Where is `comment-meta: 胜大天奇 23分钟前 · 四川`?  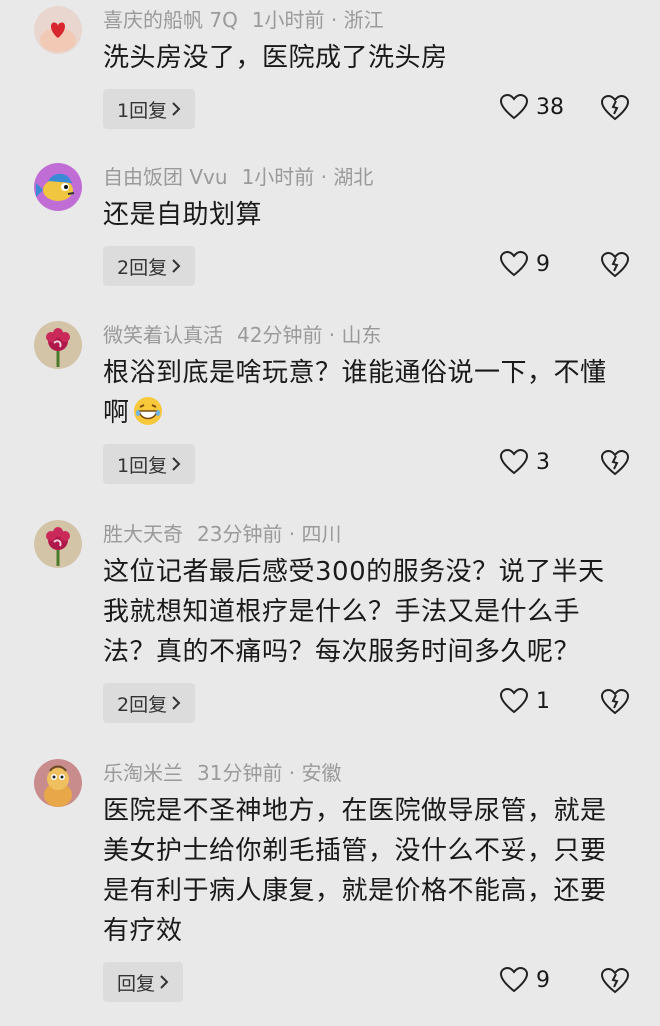 comment-meta: 胜大天奇 23分钟前 · 四川 is located at coordinates (222, 534).